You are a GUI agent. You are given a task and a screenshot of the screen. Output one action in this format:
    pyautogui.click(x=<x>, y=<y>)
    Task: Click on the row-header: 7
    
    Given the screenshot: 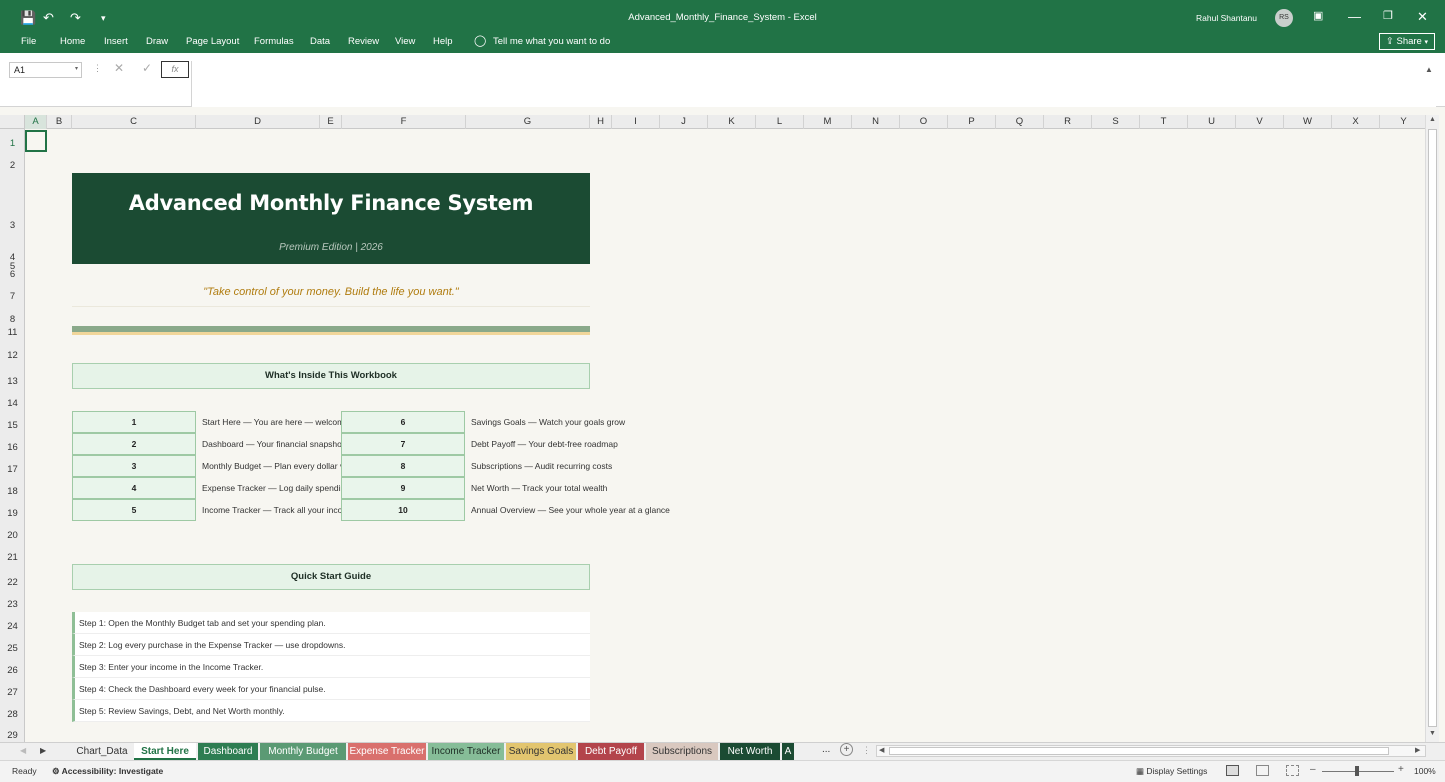 What is the action you would take?
    pyautogui.click(x=12, y=296)
    